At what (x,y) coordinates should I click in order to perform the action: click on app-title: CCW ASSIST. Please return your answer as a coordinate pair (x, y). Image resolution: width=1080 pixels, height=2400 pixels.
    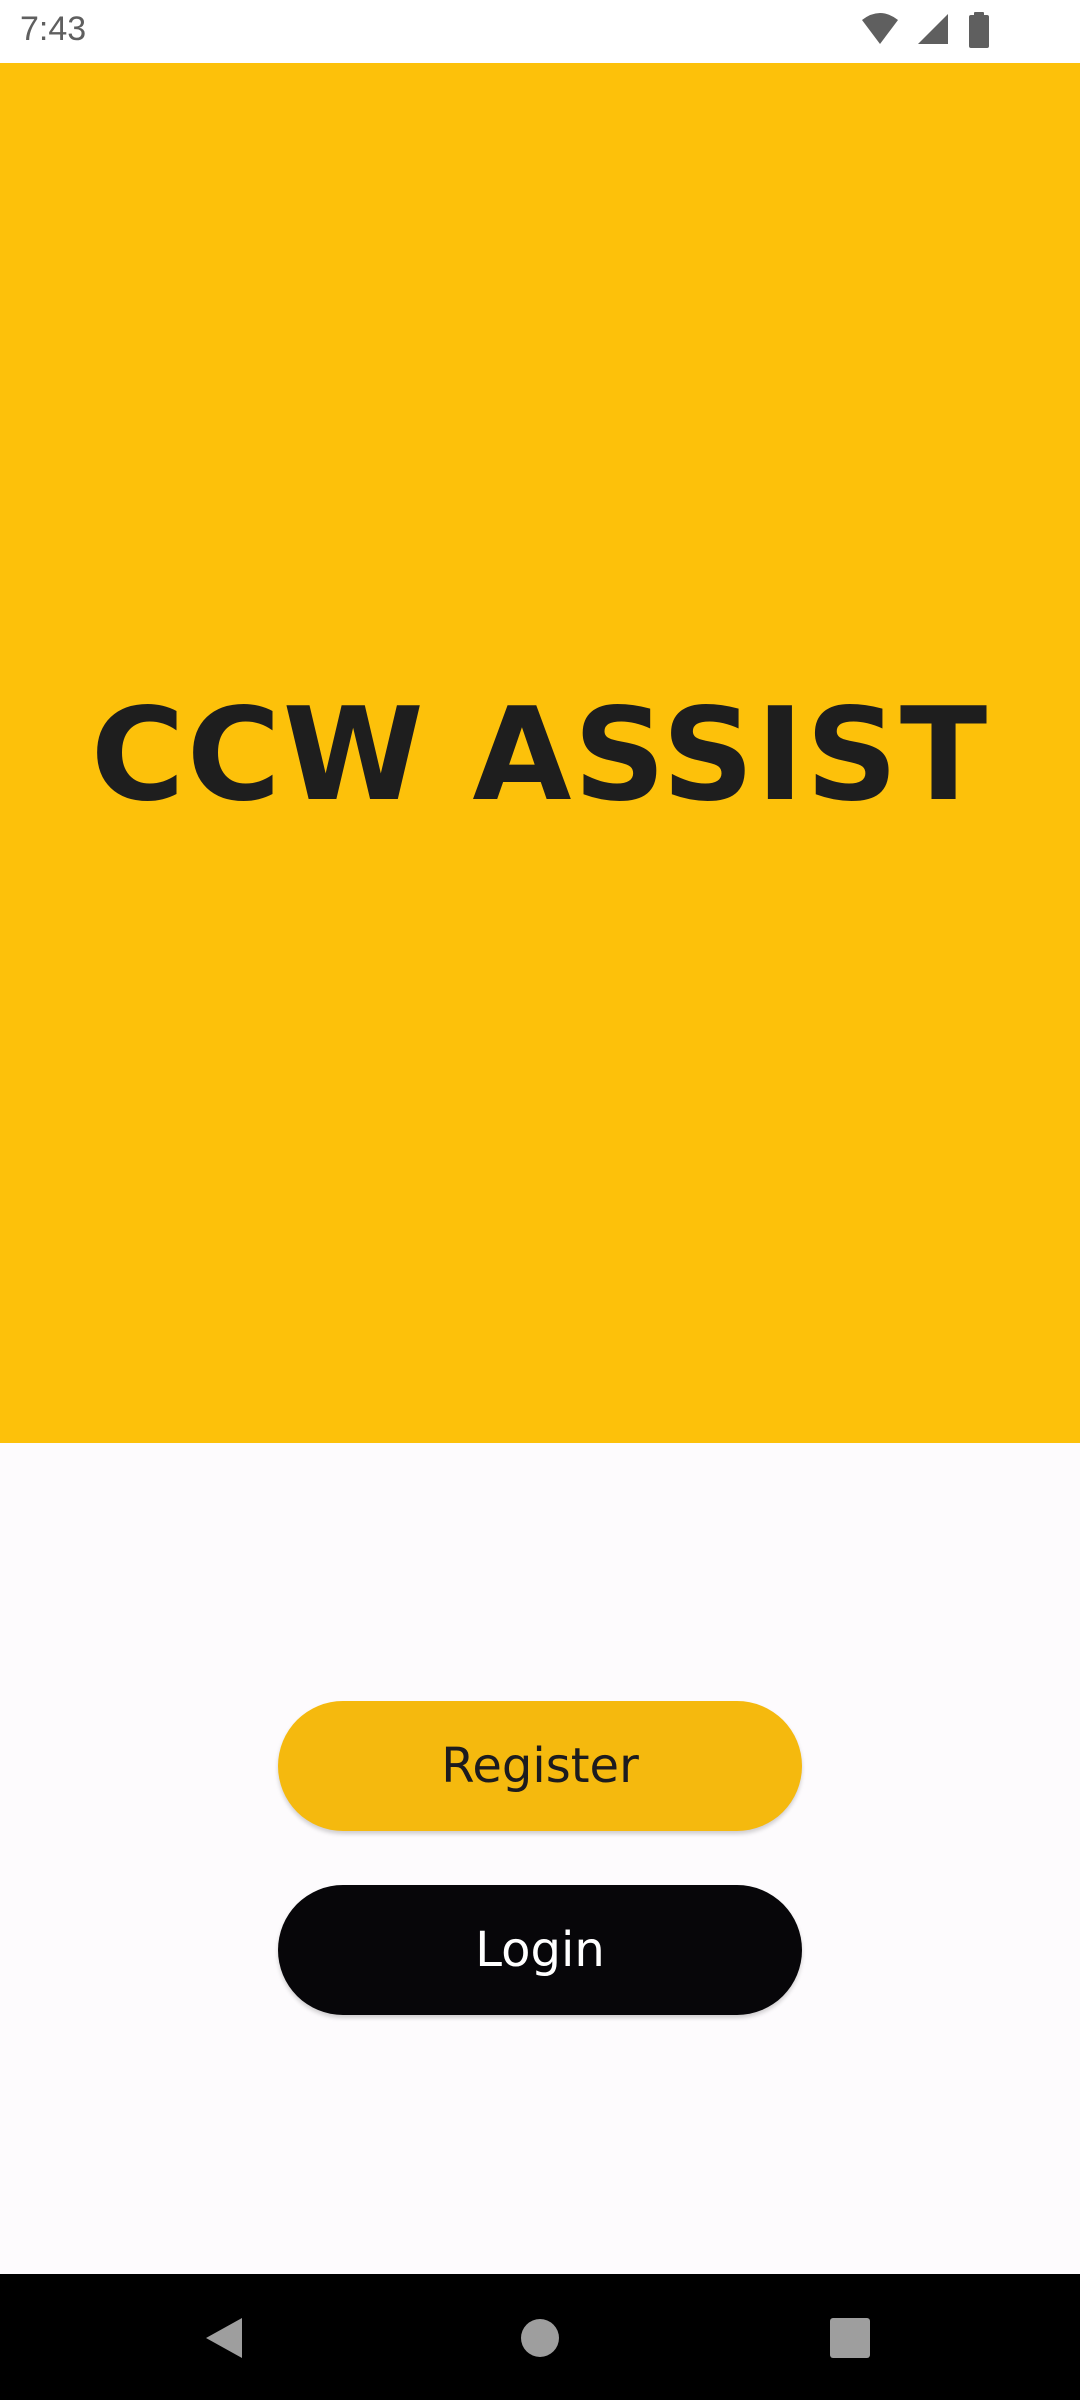
    Looking at the image, I should click on (540, 755).